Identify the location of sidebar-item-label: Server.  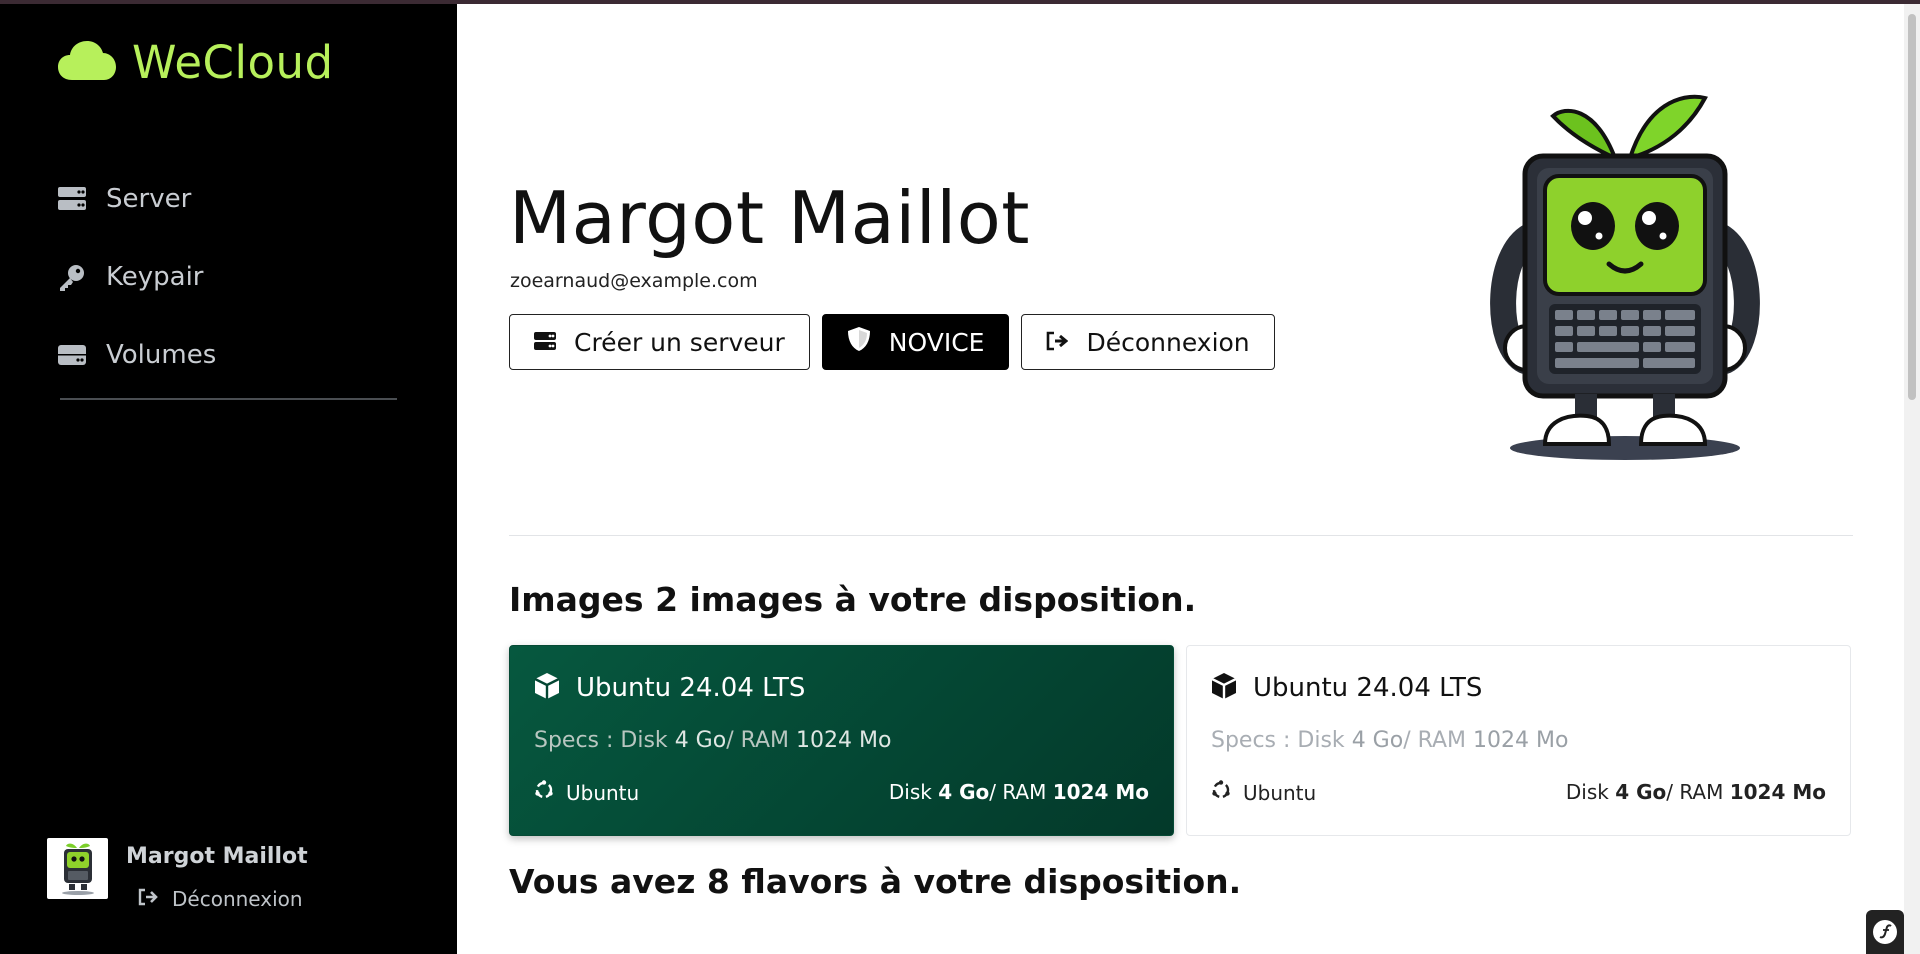
(149, 199).